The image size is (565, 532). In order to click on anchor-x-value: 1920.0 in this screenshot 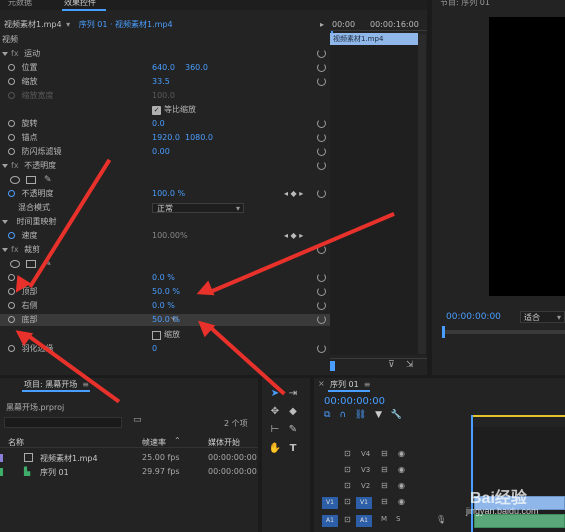, I will do `click(166, 138)`.